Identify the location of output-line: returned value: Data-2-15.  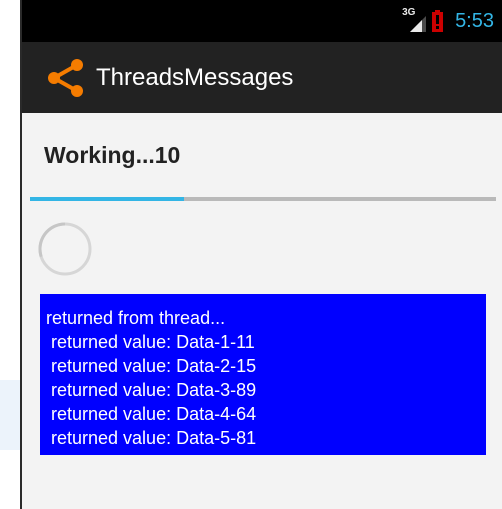
(151, 366).